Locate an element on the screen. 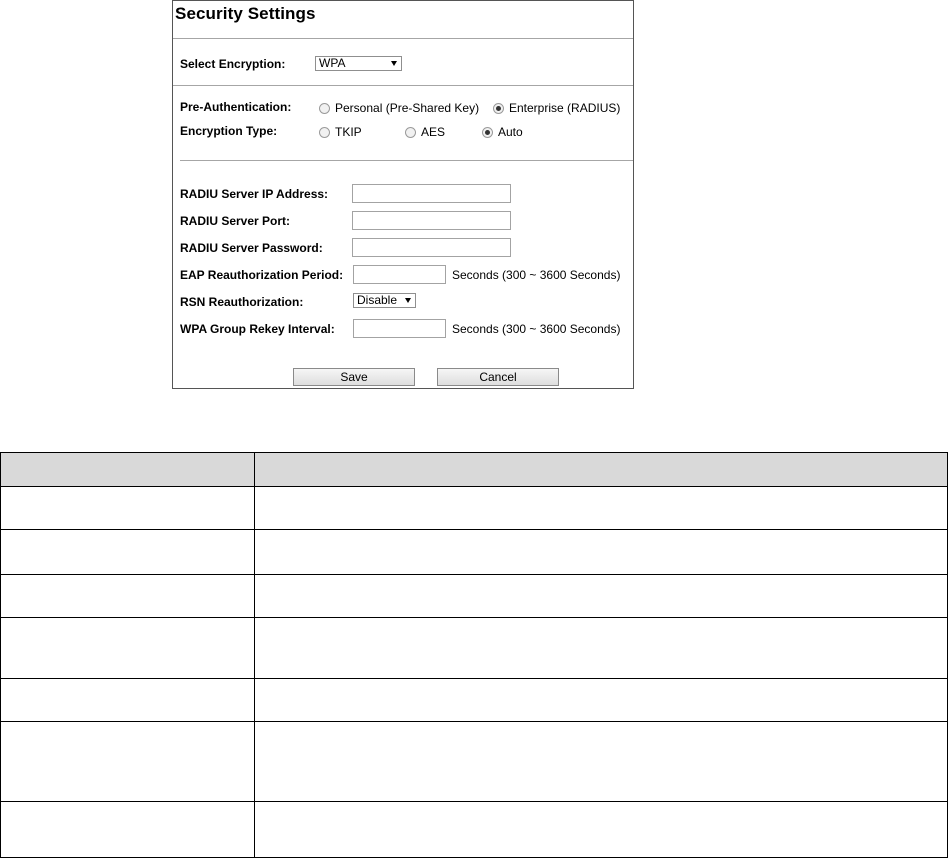 The image size is (948, 859). encryption-type-label: Encryption Type: is located at coordinates (229, 131).